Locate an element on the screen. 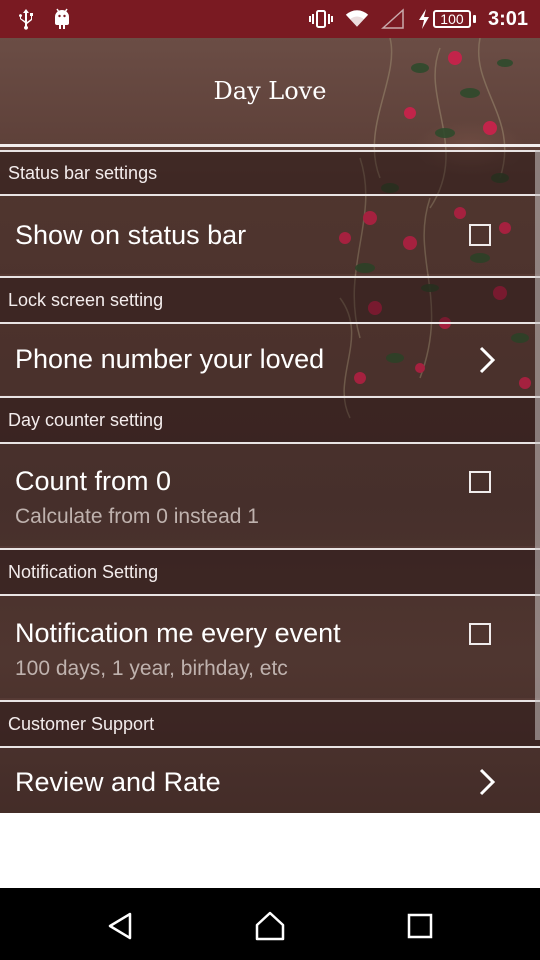 The height and width of the screenshot is (960, 540). charging-icon is located at coordinates (424, 19).